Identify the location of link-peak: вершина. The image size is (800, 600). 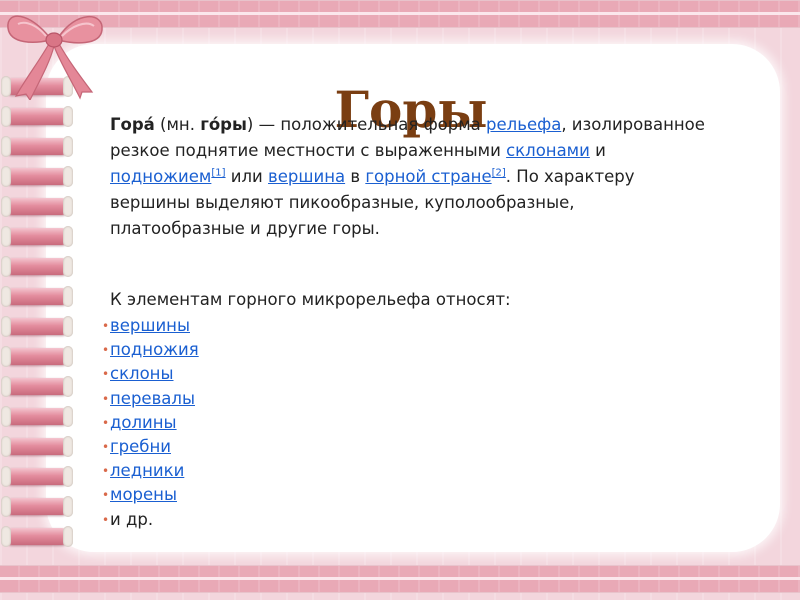
(306, 176).